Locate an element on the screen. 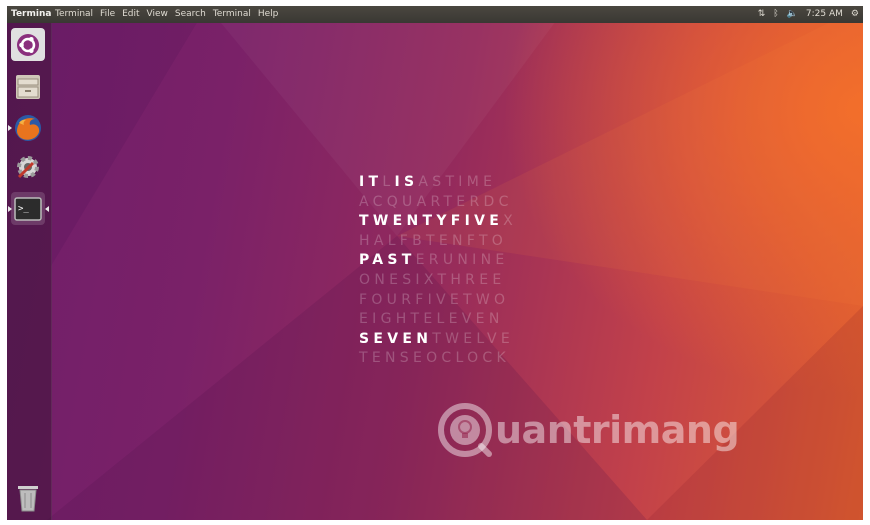 Image resolution: width=870 pixels, height=525 pixels. clock-letters-dim: TENSEOCLOCK is located at coordinates (434, 358).